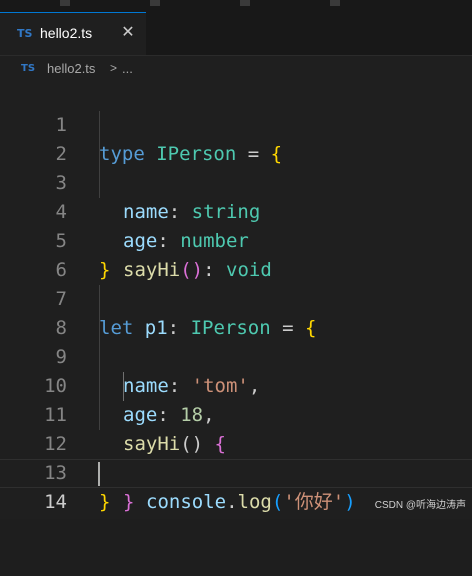 This screenshot has height=576, width=472. I want to click on code-line: 7 let p1: IPerson = {, so click(236, 297).